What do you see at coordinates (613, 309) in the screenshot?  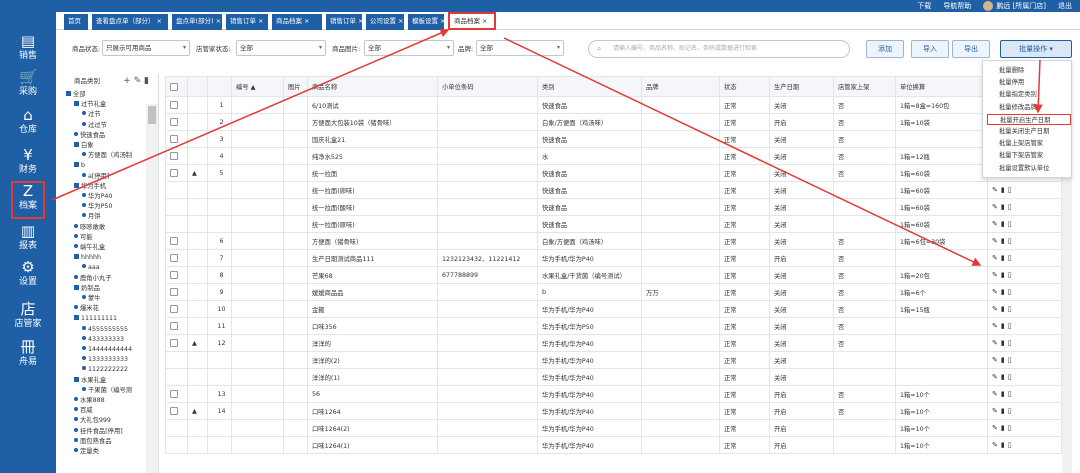 I see `table-row: 10 金箍 华为手机/华为P40 正常 关闭否 1箱=15瓶 ✎▮▯` at bounding box center [613, 309].